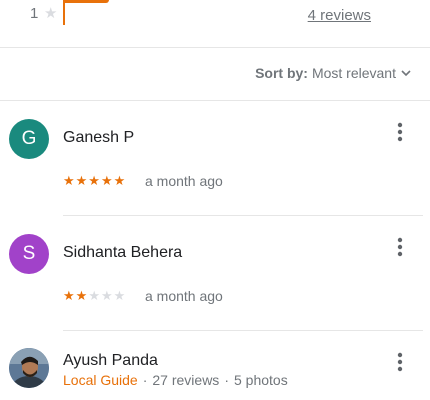 The width and height of the screenshot is (430, 400). What do you see at coordinates (215, 74) in the screenshot?
I see `sort-bar: Sort by: Most relevant` at bounding box center [215, 74].